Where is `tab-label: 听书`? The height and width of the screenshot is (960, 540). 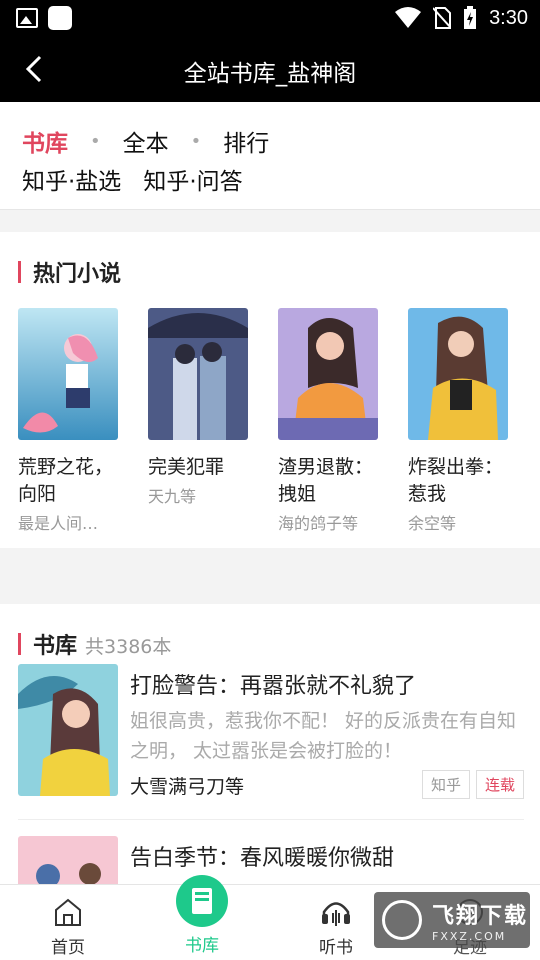
tab-label: 听书 is located at coordinates (336, 948).